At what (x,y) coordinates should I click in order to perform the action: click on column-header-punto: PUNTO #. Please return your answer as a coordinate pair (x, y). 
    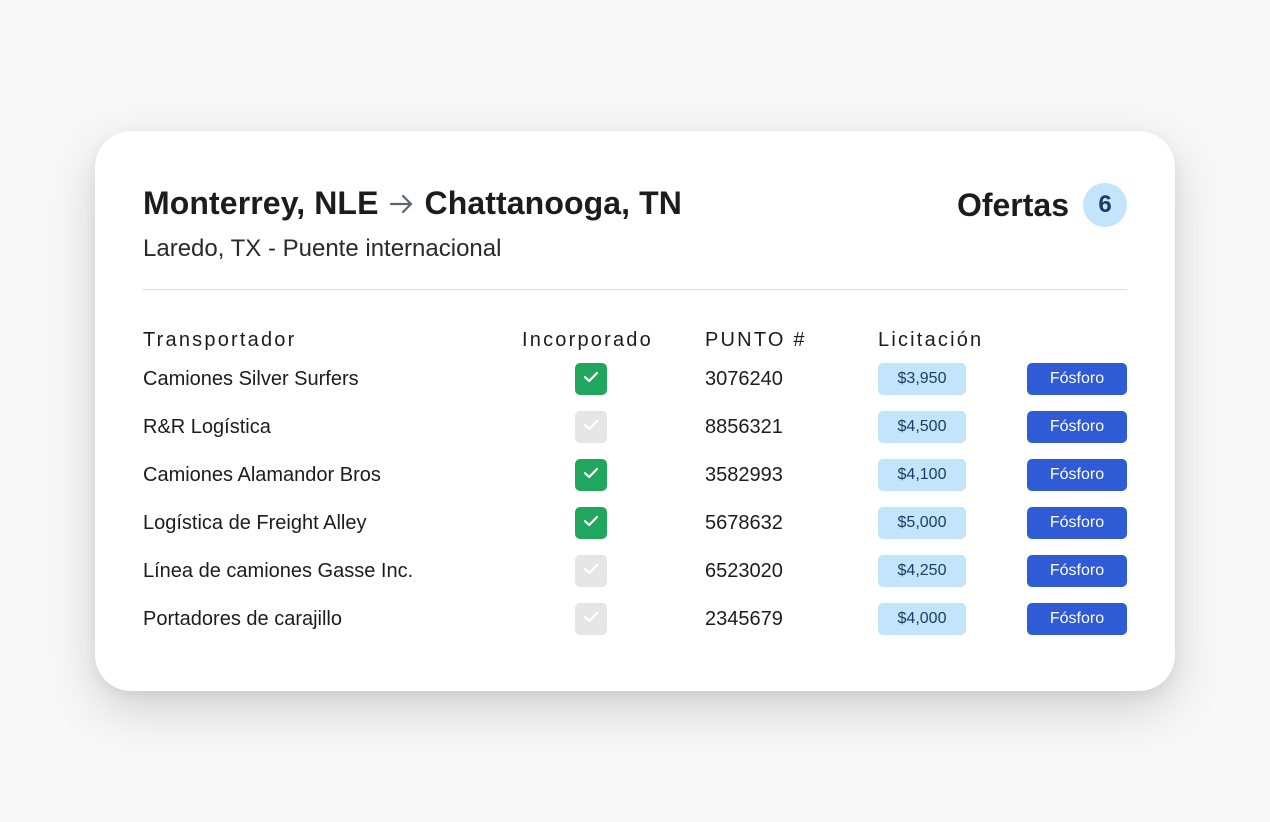
    Looking at the image, I should click on (756, 340).